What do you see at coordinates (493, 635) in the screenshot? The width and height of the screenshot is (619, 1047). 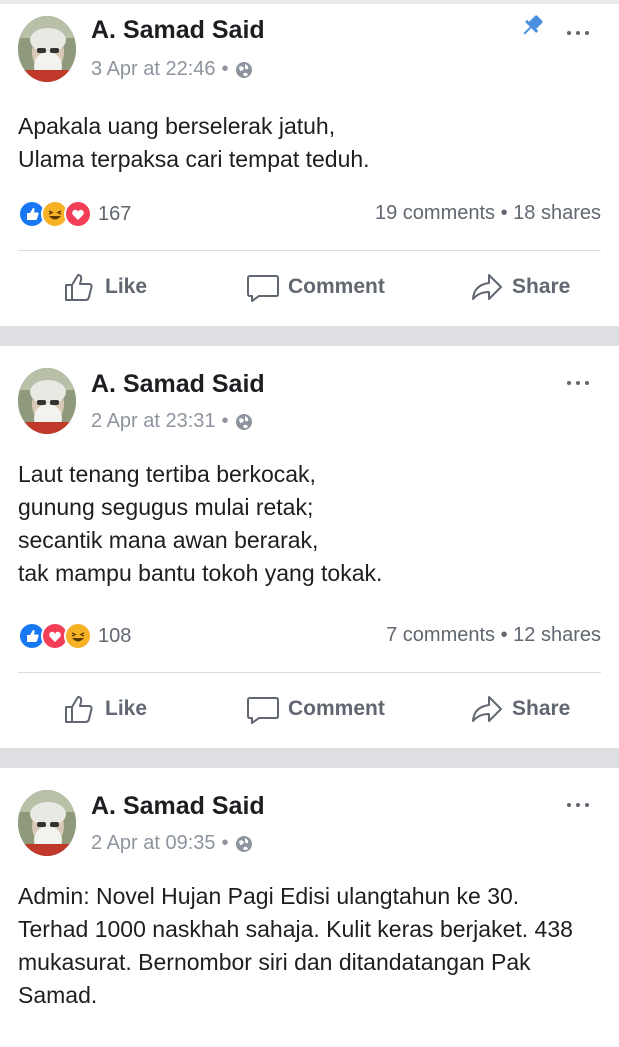 I see `comments-shares-count: 7 comments • 12 shares` at bounding box center [493, 635].